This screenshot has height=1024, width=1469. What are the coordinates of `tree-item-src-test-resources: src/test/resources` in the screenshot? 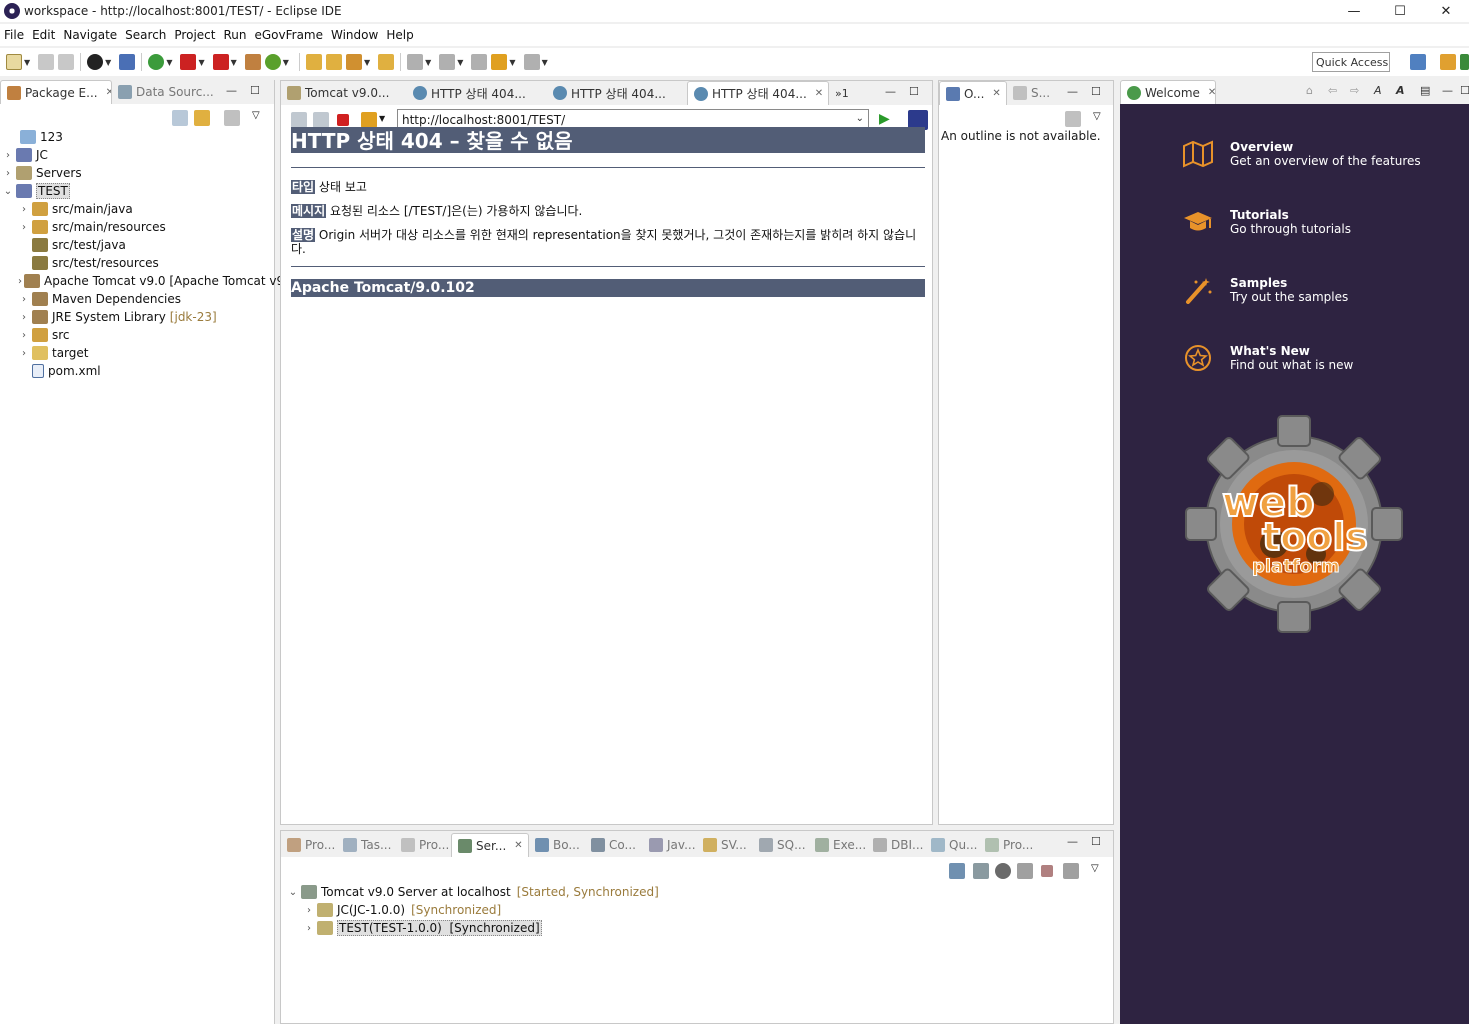 It's located at (137, 263).